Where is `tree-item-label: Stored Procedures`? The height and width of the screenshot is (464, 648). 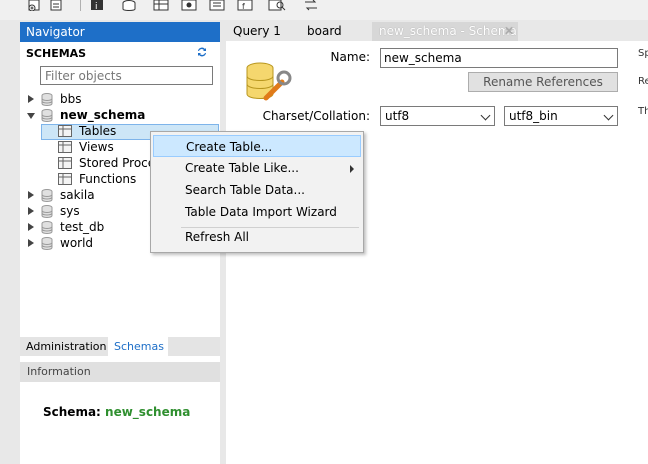
tree-item-label: Stored Procedures is located at coordinates (114, 163).